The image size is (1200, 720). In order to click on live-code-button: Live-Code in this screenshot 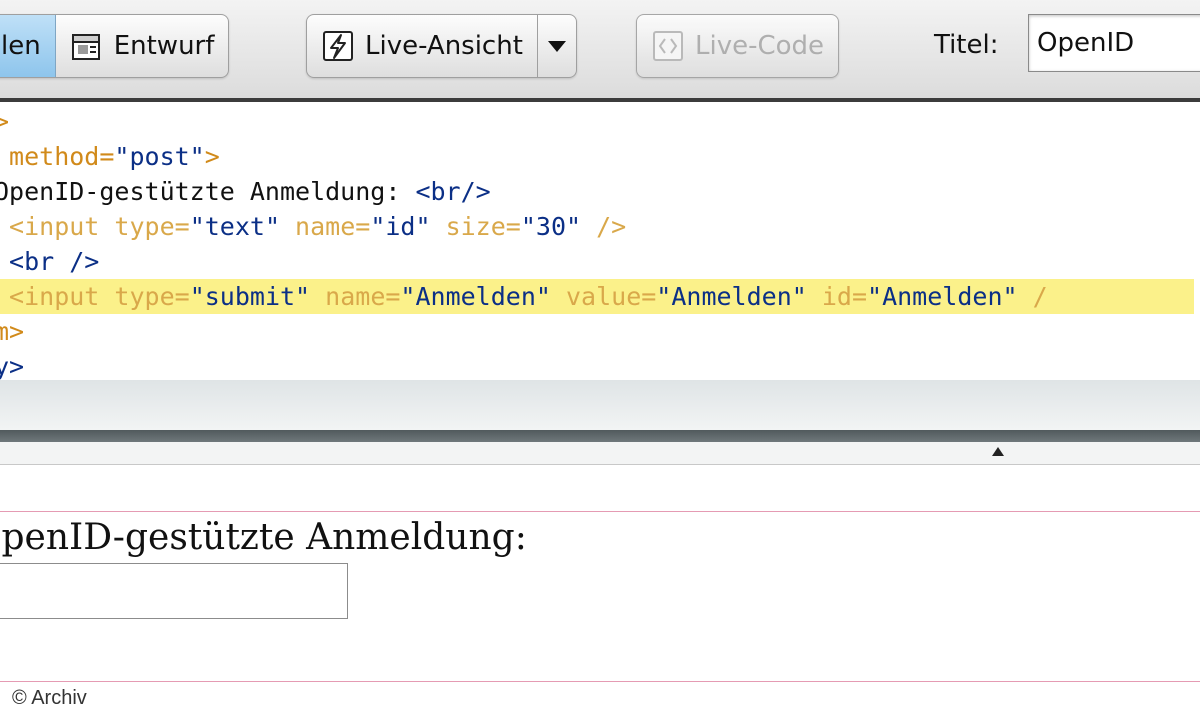, I will do `click(737, 46)`.